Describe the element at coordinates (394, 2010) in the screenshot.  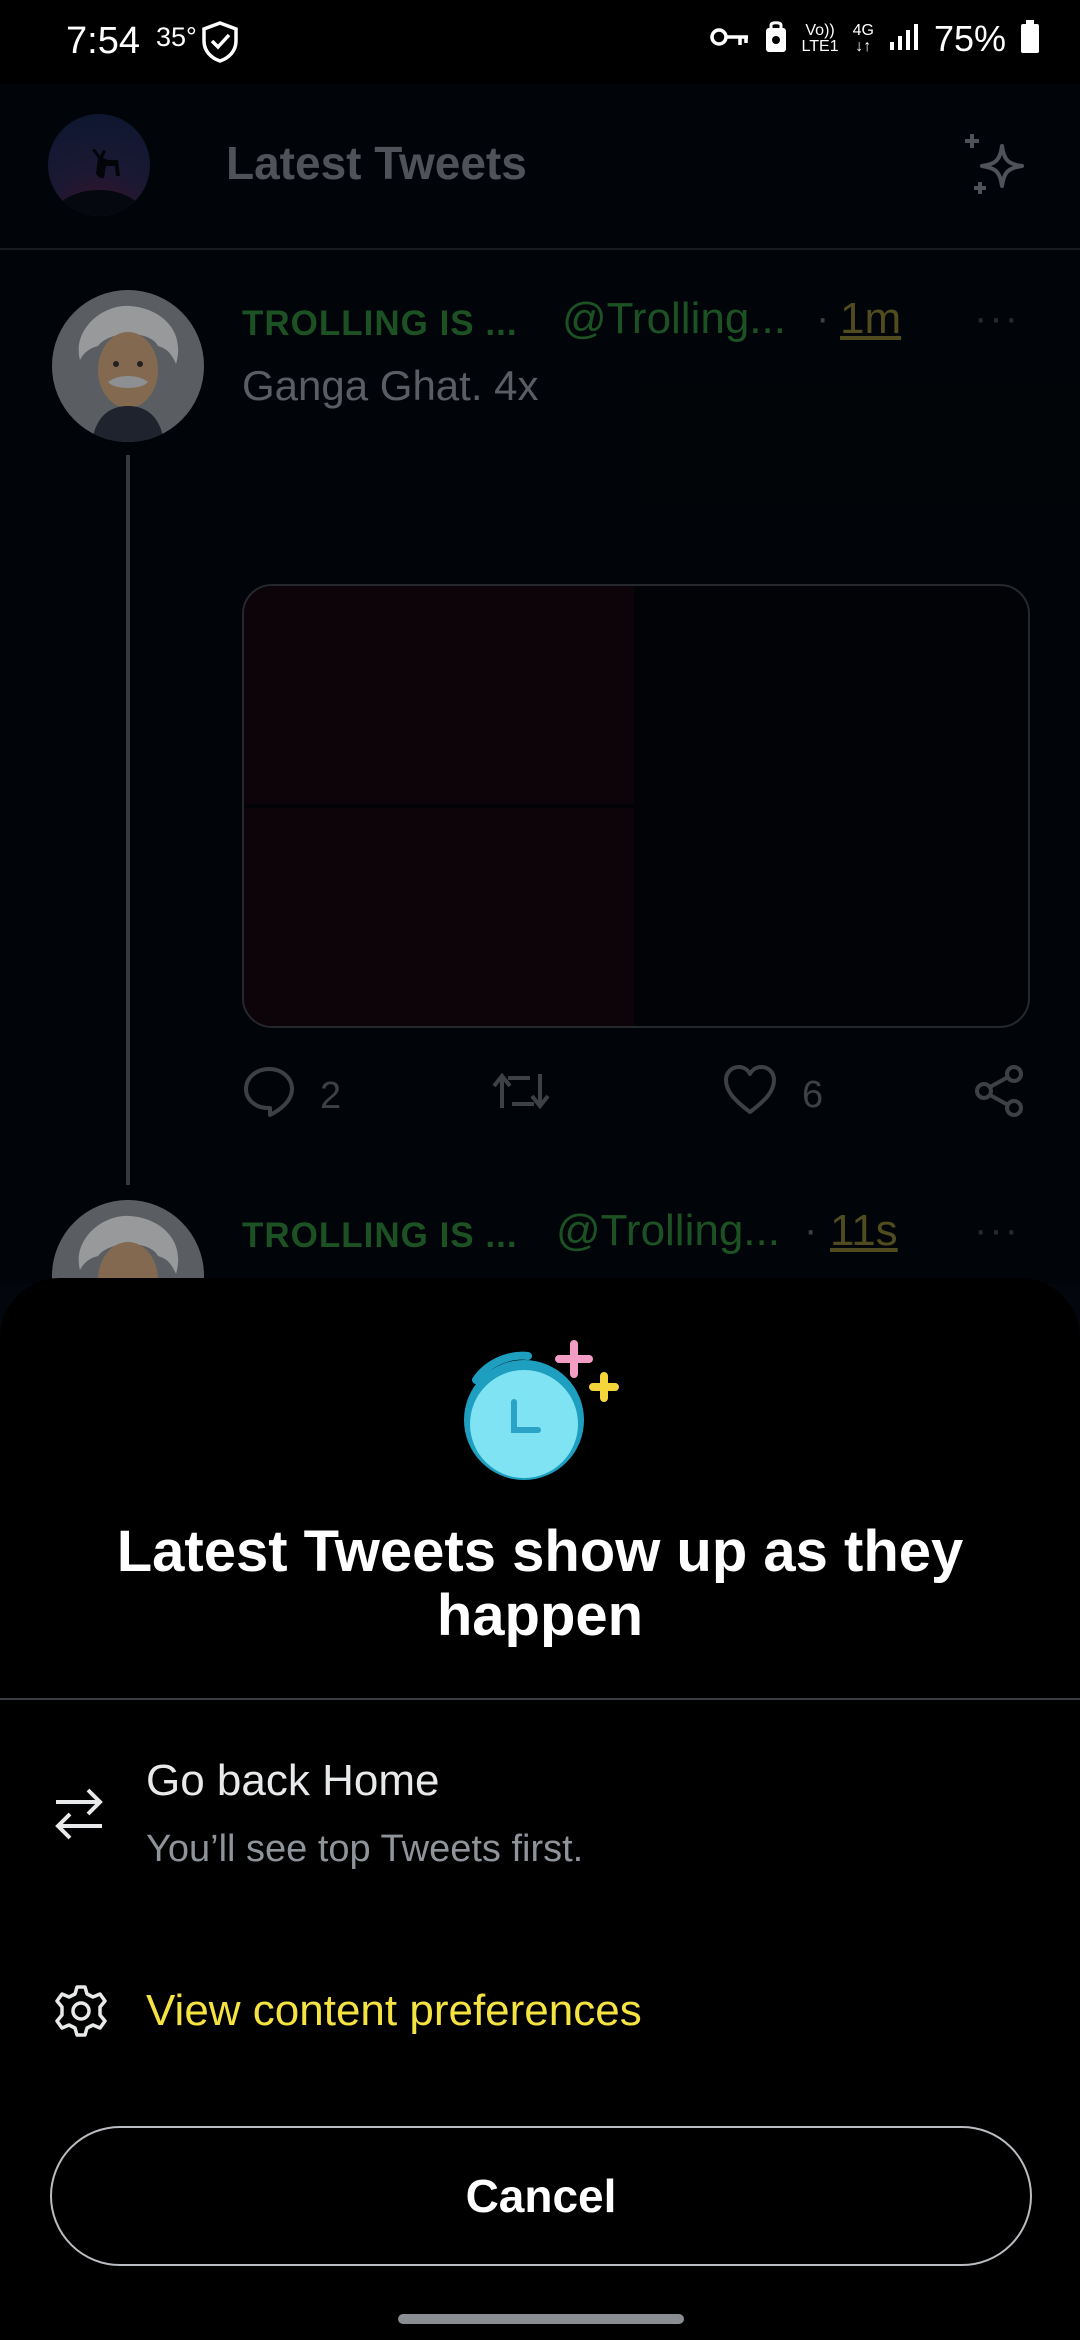
I see `view-content-preferences-label: View content preferences` at that location.